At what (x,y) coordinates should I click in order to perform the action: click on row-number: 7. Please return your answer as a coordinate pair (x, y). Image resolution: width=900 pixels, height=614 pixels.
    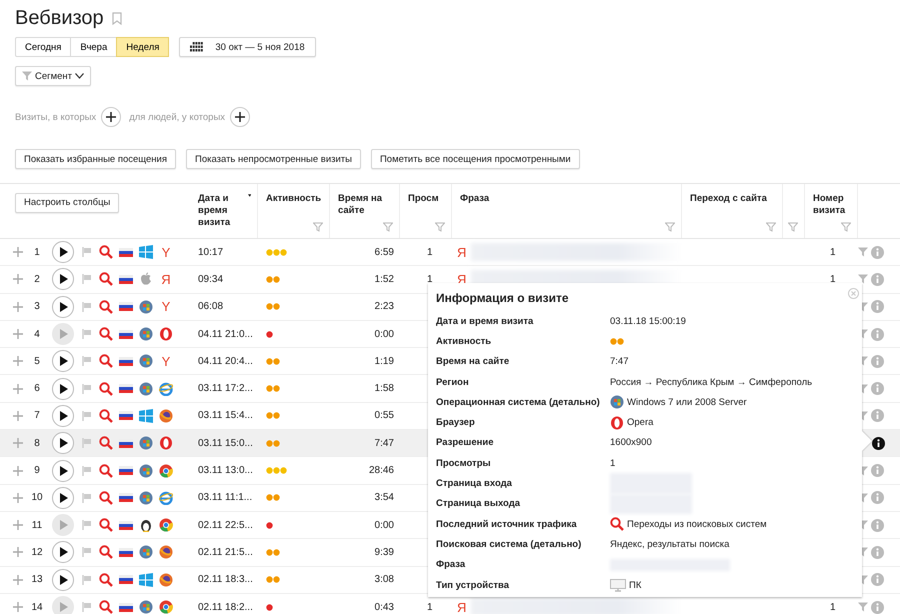
    Looking at the image, I should click on (37, 416).